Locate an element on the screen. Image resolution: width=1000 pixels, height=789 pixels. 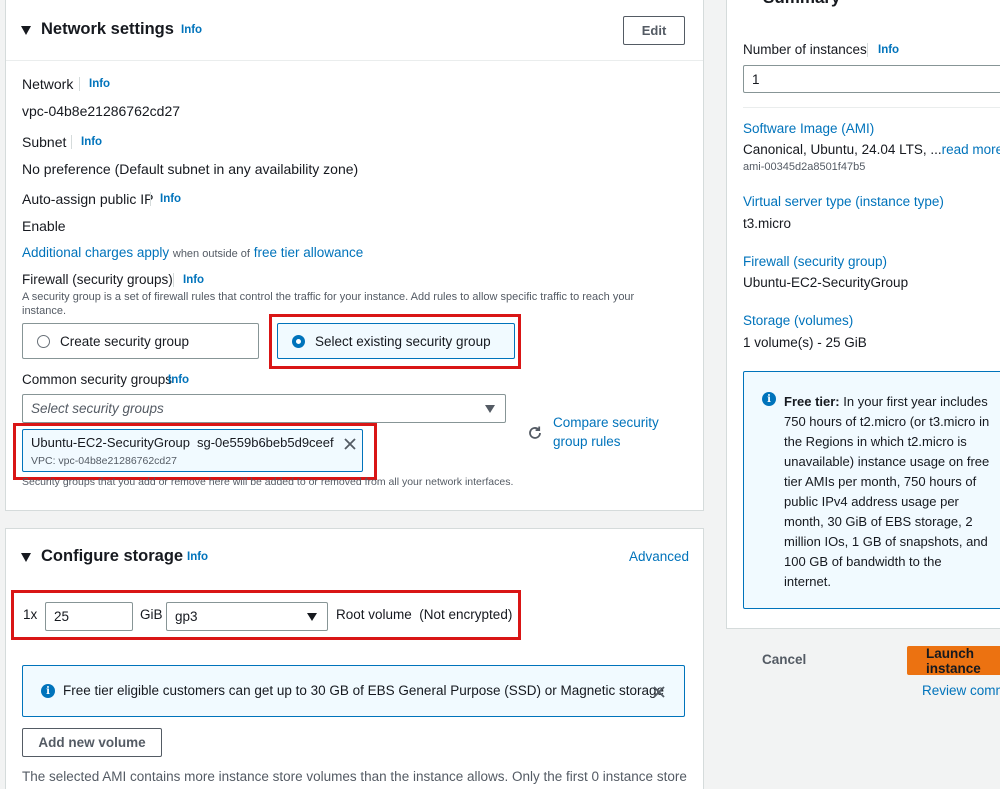
common-sg-info-link: Info is located at coordinates (178, 380).